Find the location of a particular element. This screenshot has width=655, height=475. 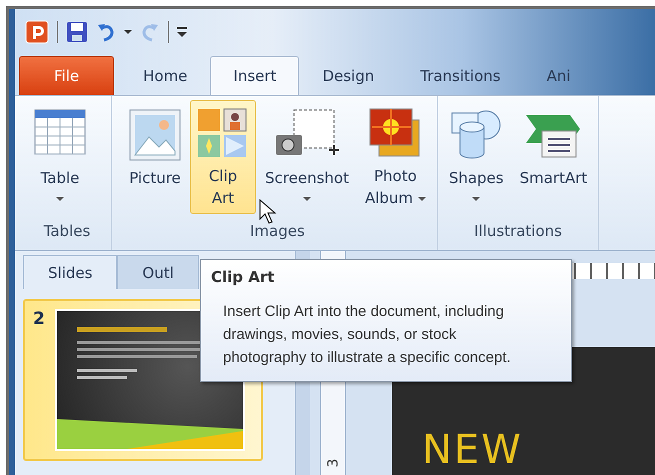

group-label: Images is located at coordinates (277, 232).